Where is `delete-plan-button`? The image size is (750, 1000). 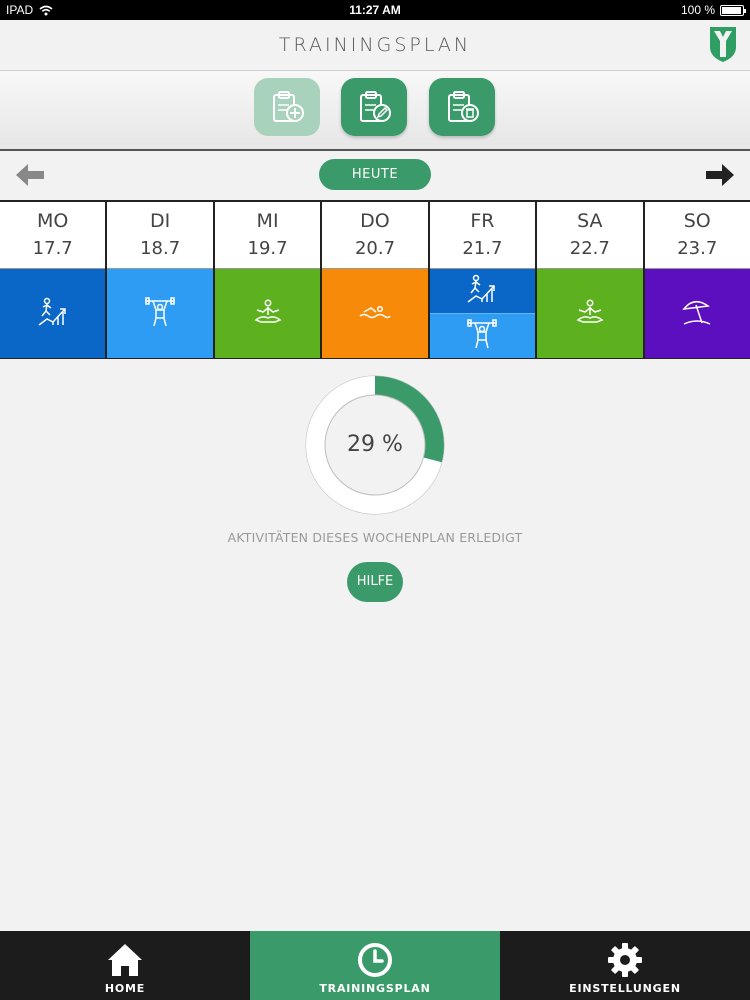
delete-plan-button is located at coordinates (462, 107).